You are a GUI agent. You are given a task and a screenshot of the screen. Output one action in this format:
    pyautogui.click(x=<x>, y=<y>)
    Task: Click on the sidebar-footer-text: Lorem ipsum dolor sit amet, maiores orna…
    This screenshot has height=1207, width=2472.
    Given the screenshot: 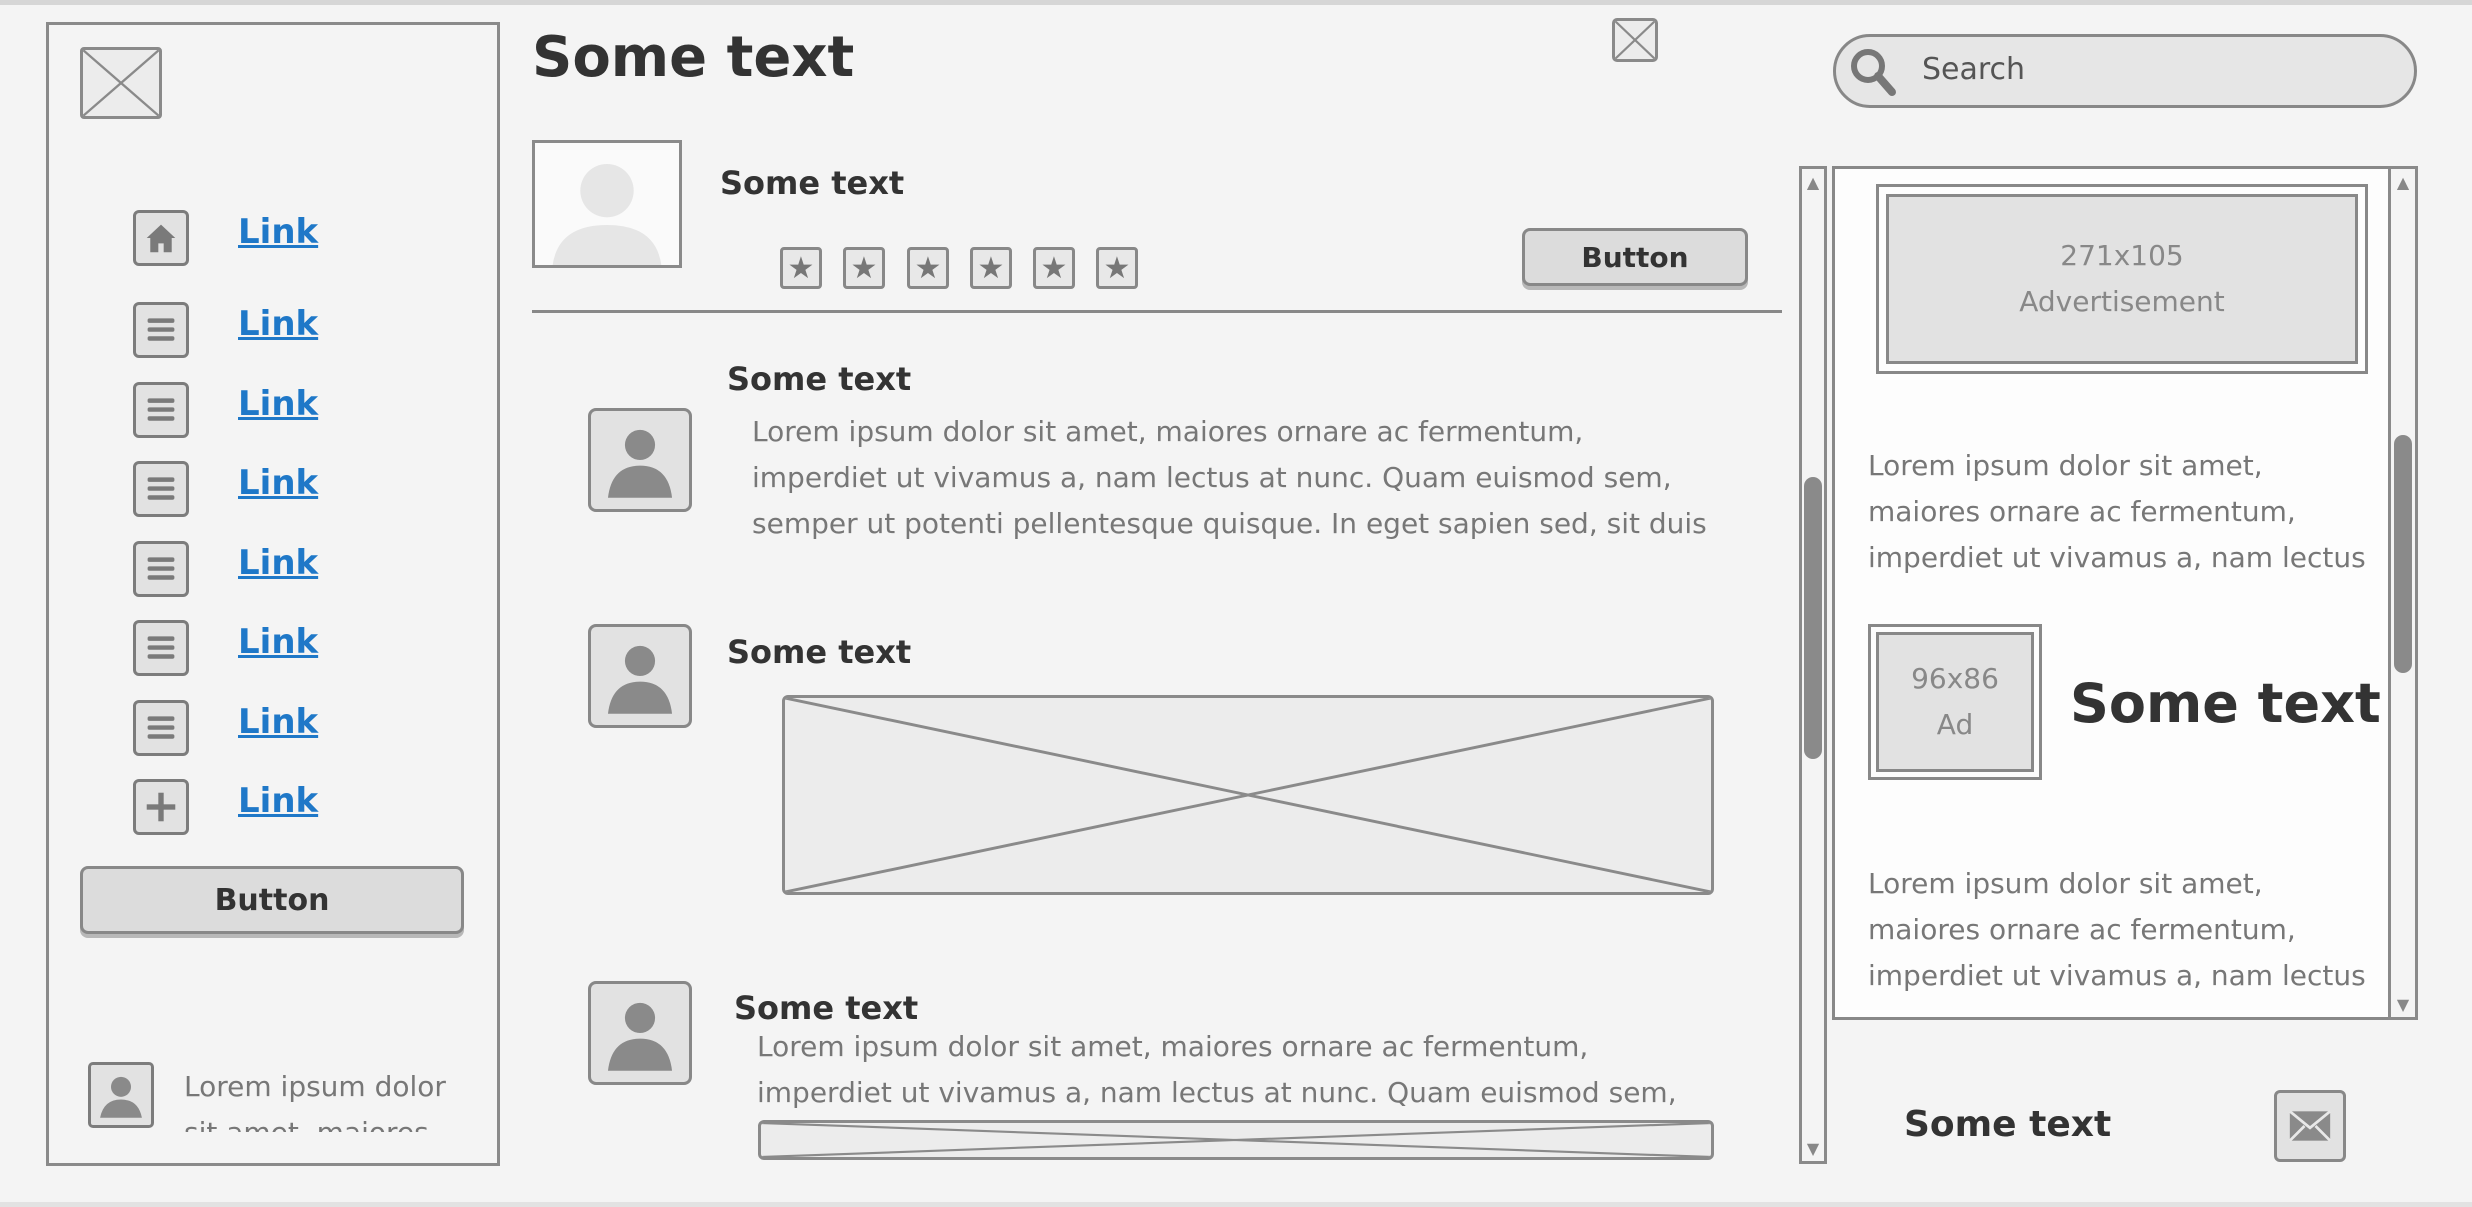 What is the action you would take?
    pyautogui.click(x=315, y=1101)
    